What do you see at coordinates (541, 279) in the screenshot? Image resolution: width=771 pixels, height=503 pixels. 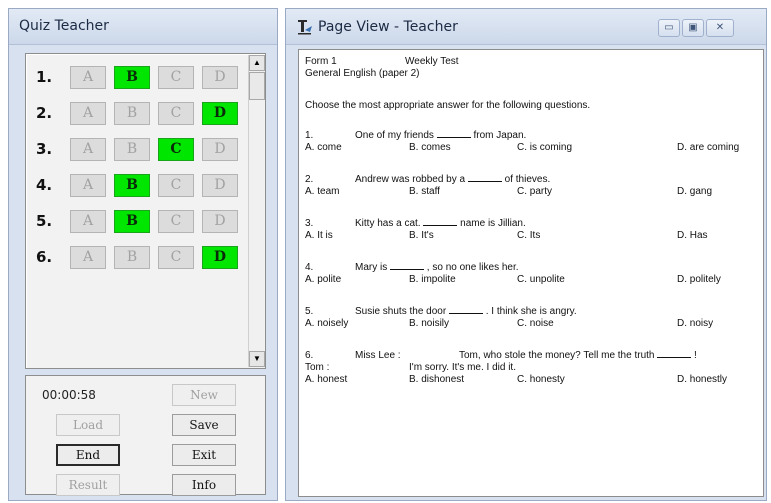 I see `answer-option: C. unpolite` at bounding box center [541, 279].